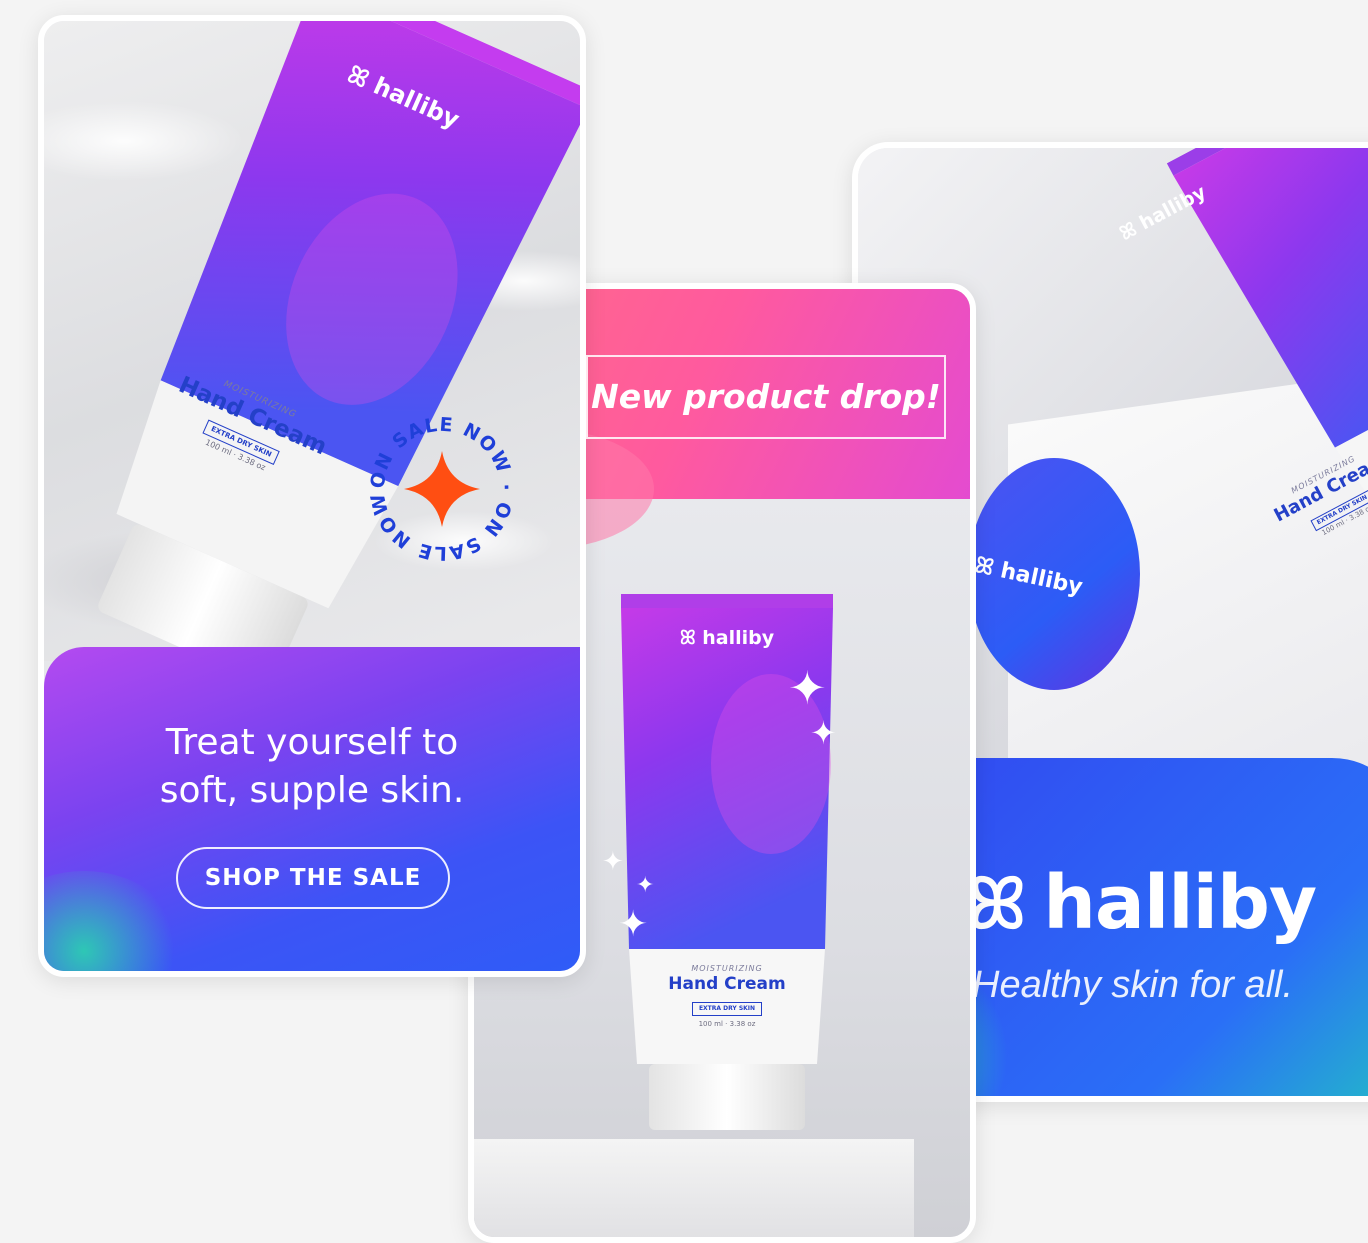 The width and height of the screenshot is (1368, 1243). What do you see at coordinates (1133, 985) in the screenshot?
I see `brand-tagline: Healthy skin for all.` at bounding box center [1133, 985].